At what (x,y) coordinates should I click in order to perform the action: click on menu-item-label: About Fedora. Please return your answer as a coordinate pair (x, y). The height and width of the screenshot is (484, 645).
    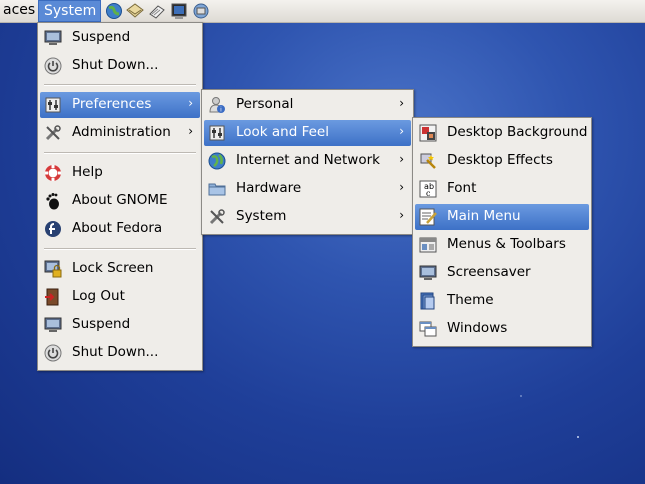
    Looking at the image, I should click on (117, 228).